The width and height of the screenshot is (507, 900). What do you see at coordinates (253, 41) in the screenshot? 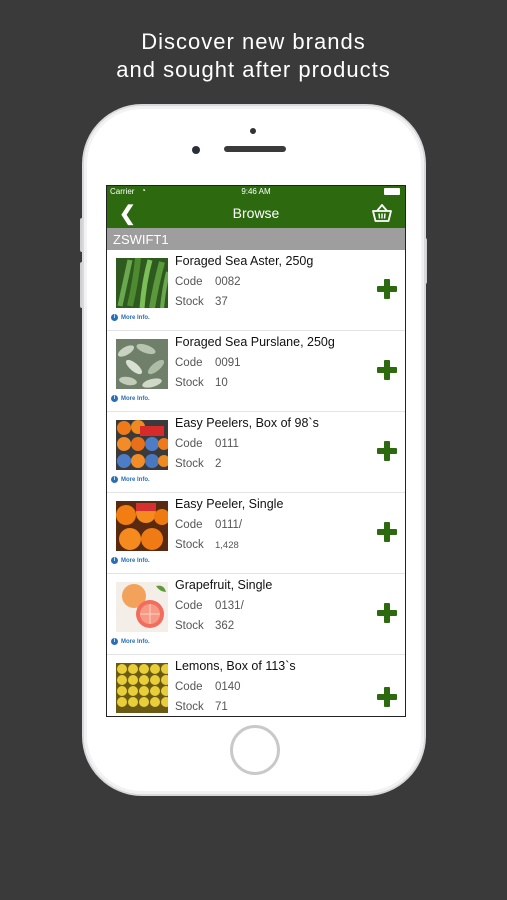
I see `headline-line-1: Discover new brands` at bounding box center [253, 41].